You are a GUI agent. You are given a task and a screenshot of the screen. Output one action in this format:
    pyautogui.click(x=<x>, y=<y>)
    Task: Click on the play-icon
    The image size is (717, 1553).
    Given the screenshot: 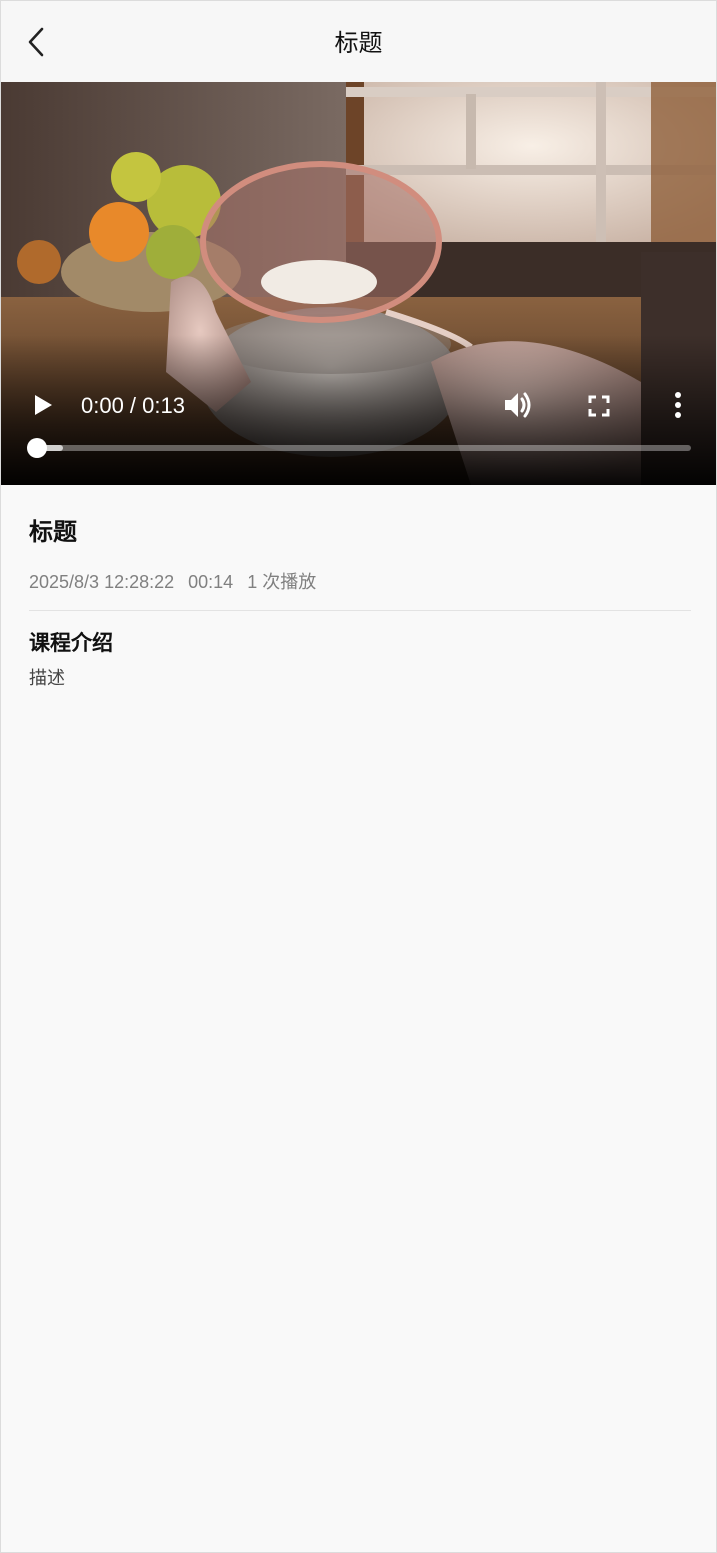 What is the action you would take?
    pyautogui.click(x=43, y=405)
    